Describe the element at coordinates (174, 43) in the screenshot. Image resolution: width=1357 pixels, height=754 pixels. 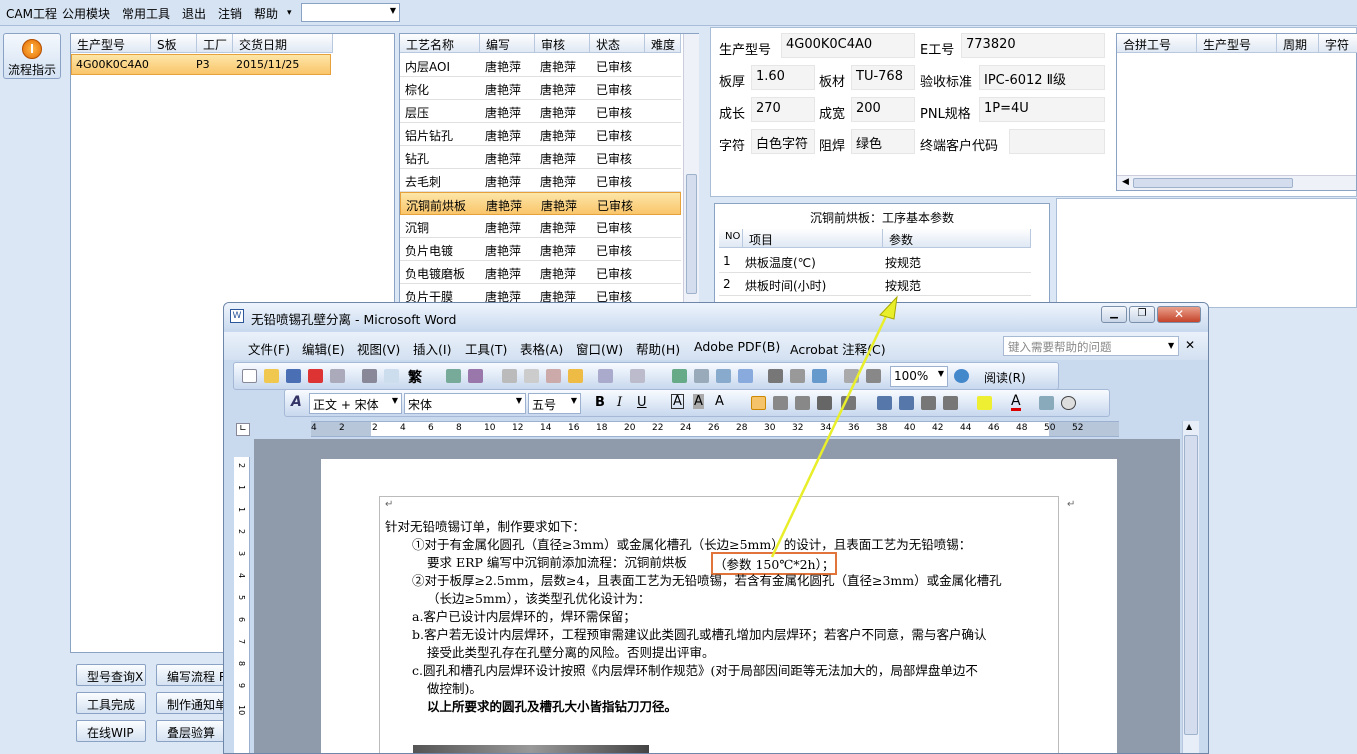
I see `col-s-board: S板` at that location.